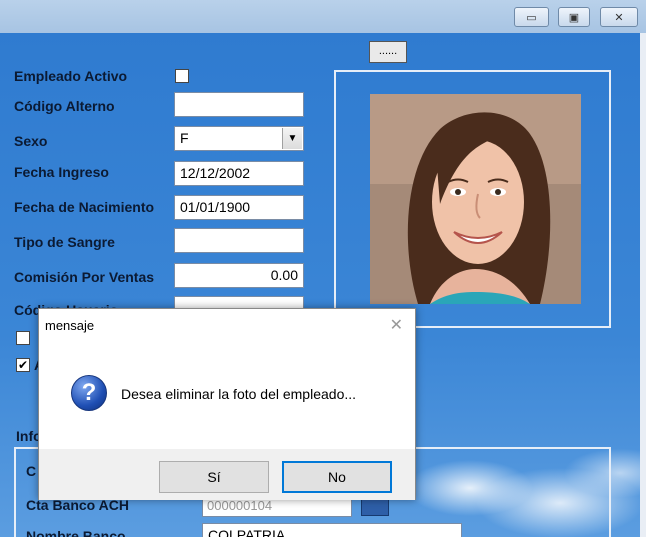  What do you see at coordinates (475, 199) in the screenshot?
I see `employee-photo` at bounding box center [475, 199].